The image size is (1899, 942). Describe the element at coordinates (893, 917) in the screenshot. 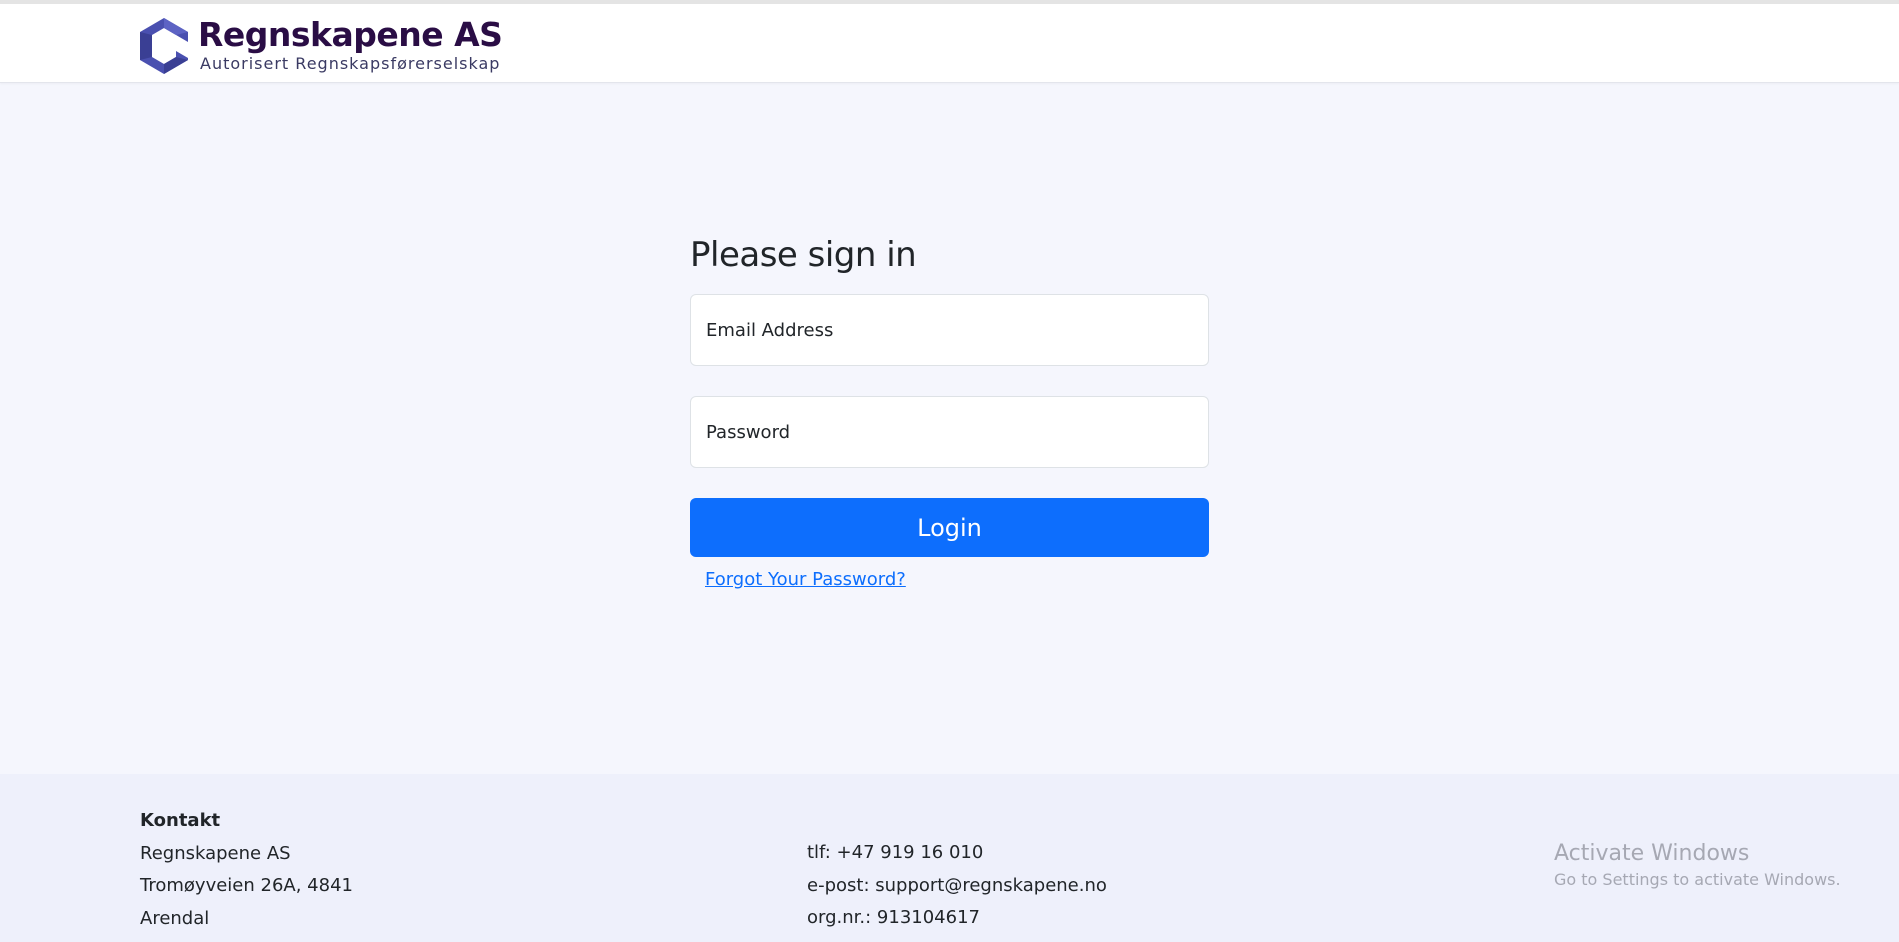

I see `footer-org-number: org.nr.: 913104617` at that location.